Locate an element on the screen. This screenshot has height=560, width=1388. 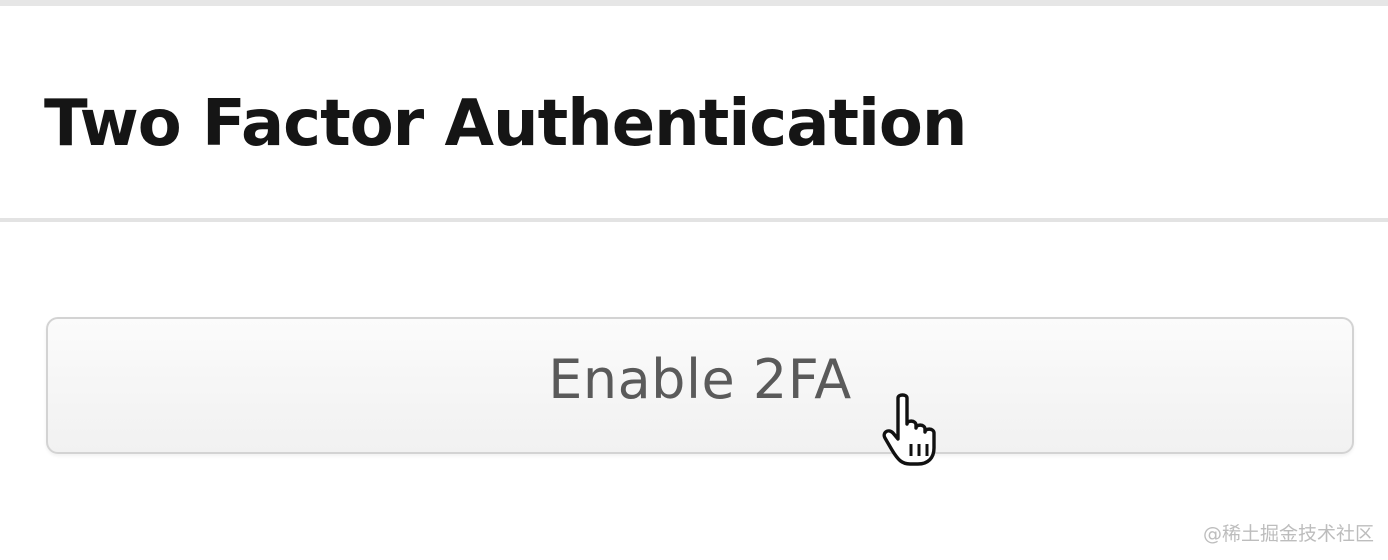
hand-pointer-icon is located at coordinates (909, 429).